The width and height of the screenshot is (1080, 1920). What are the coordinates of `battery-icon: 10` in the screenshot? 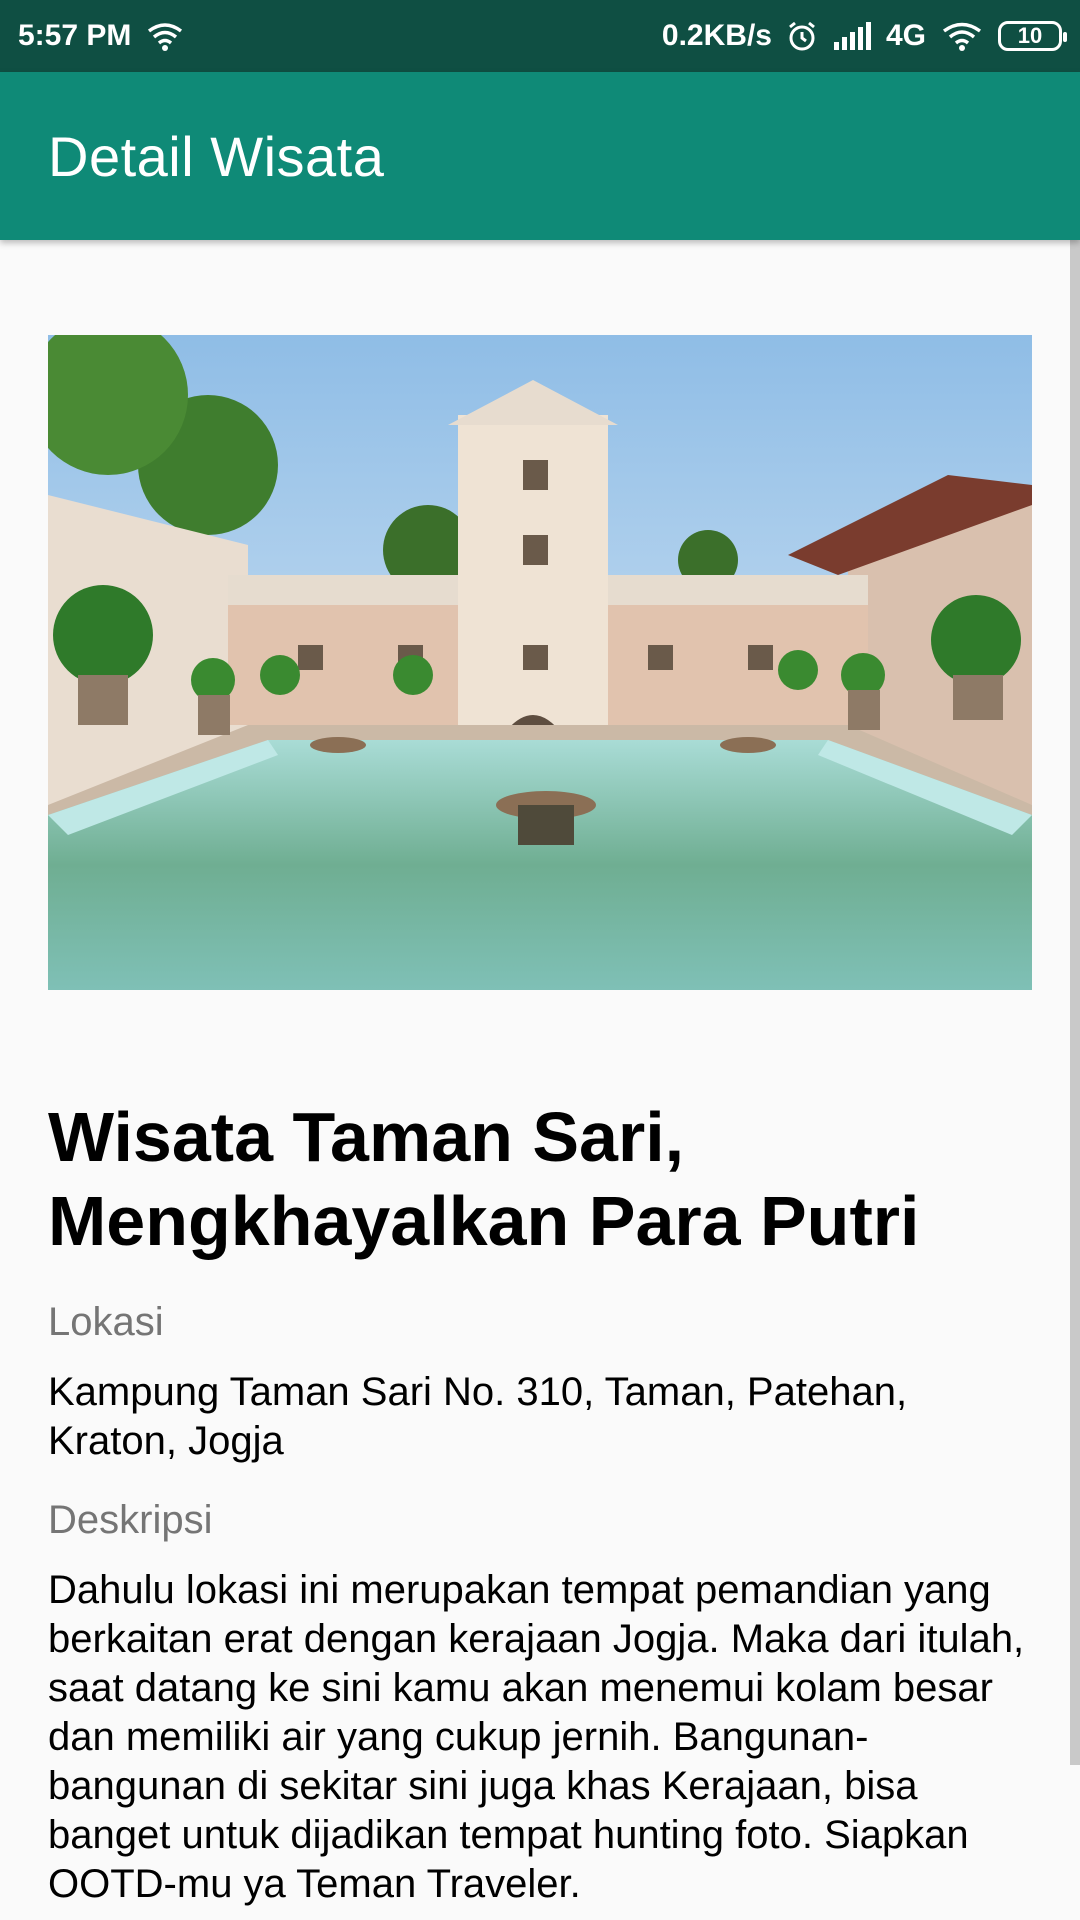 It's located at (1032, 36).